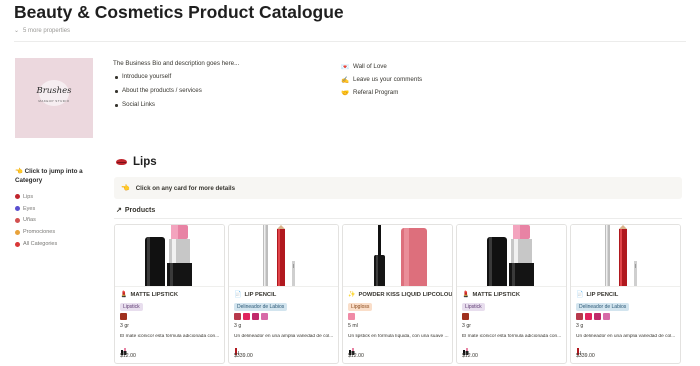 This screenshot has width=700, height=366. I want to click on link-label: Referal Program, so click(376, 92).